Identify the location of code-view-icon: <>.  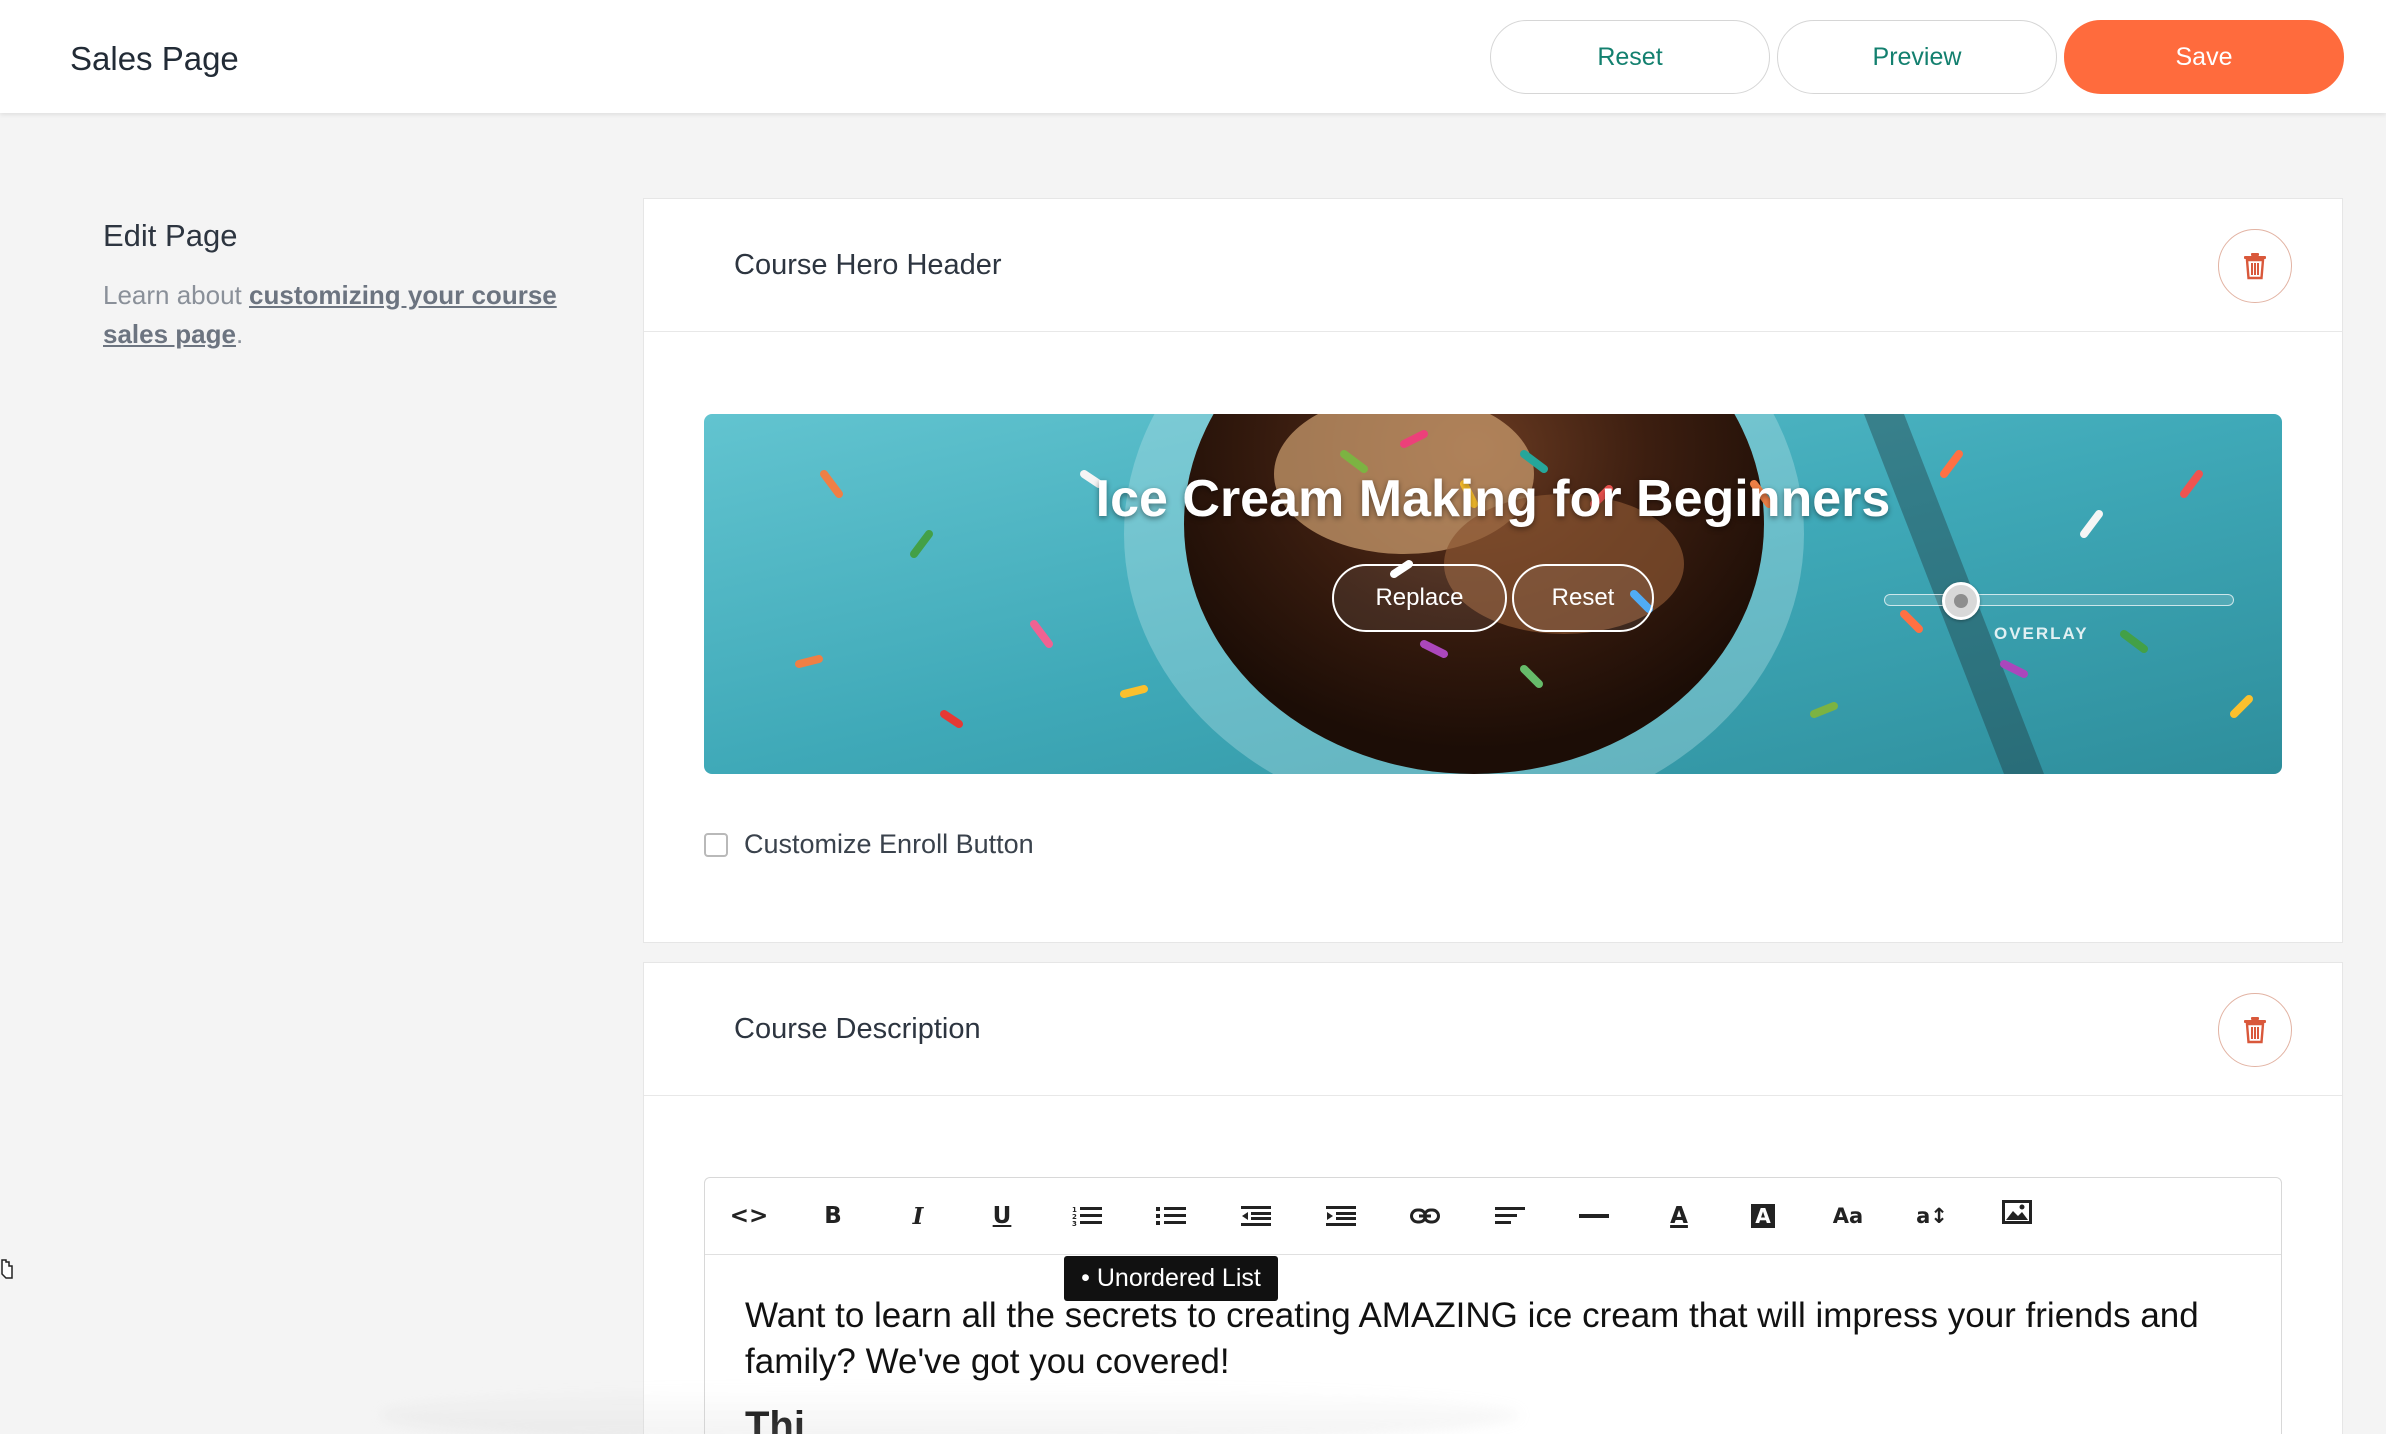
(749, 1216).